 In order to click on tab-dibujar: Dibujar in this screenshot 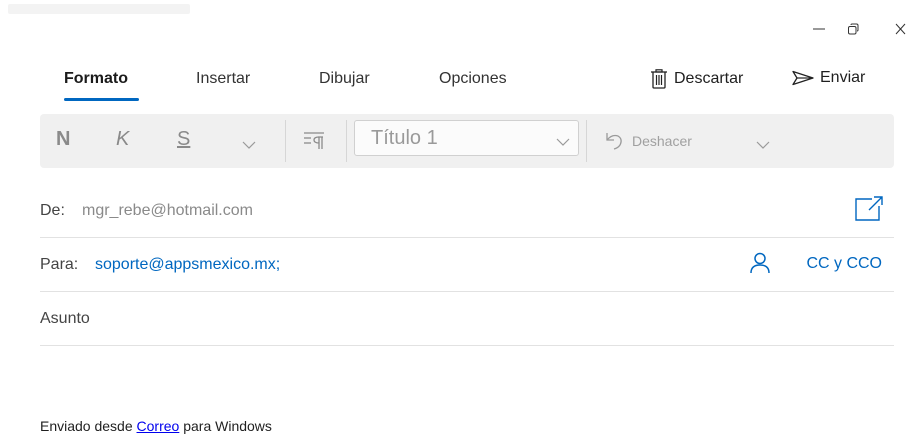, I will do `click(344, 79)`.